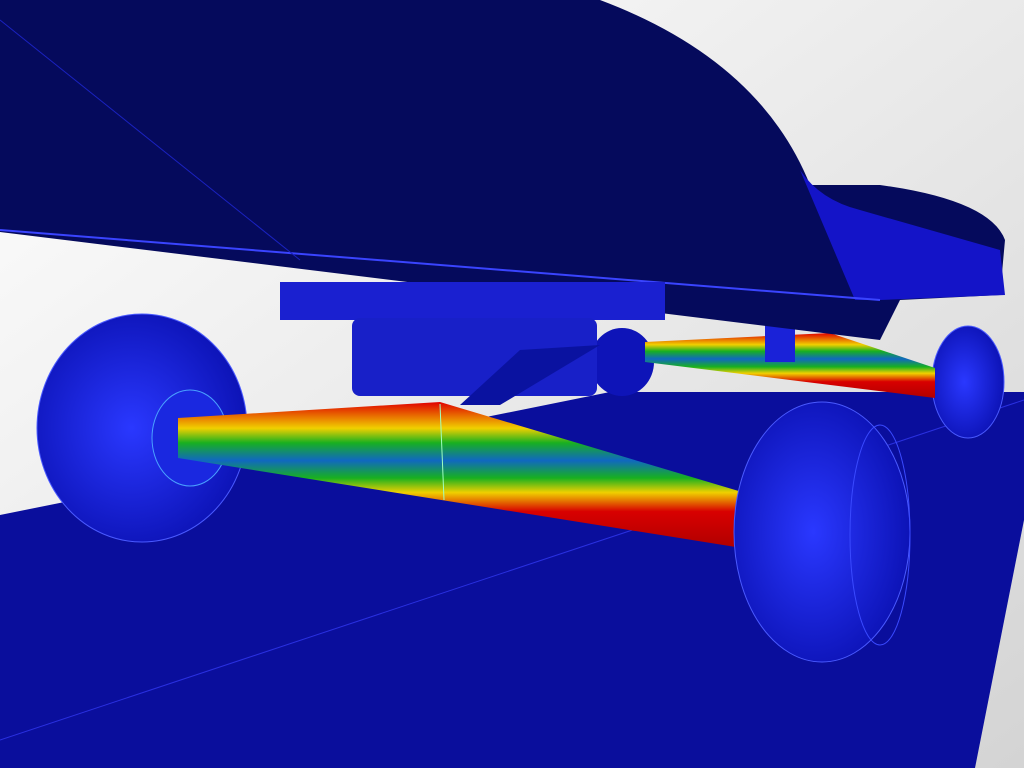 The image size is (1024, 768). Describe the element at coordinates (822, 532) in the screenshot. I see `front-right-wheel` at that location.